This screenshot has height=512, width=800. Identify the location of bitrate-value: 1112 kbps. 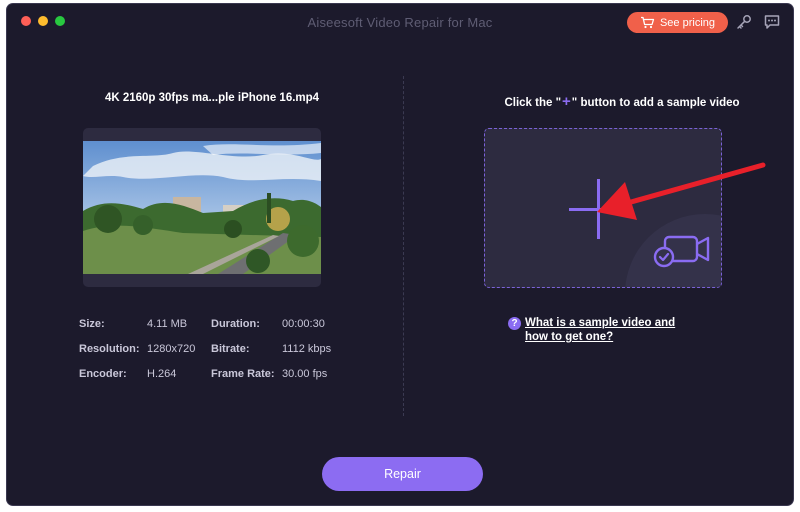
(307, 349).